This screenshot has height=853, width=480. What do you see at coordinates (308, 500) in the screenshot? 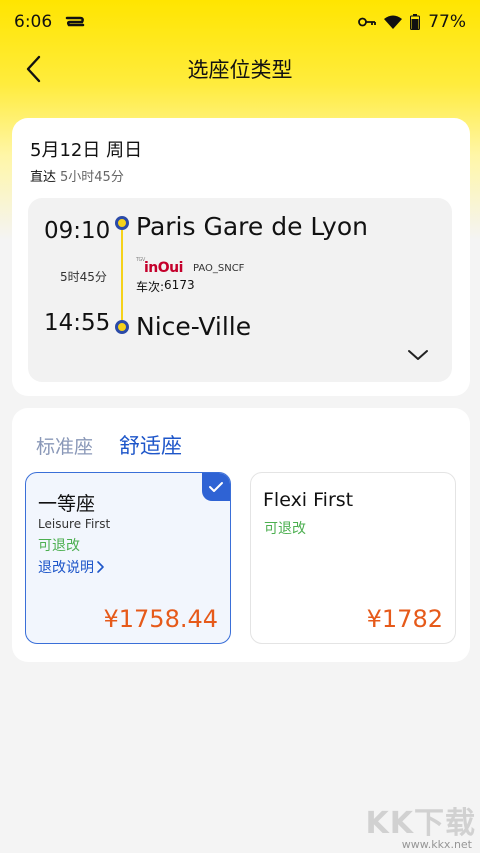
I see `option-name: Flexi First` at bounding box center [308, 500].